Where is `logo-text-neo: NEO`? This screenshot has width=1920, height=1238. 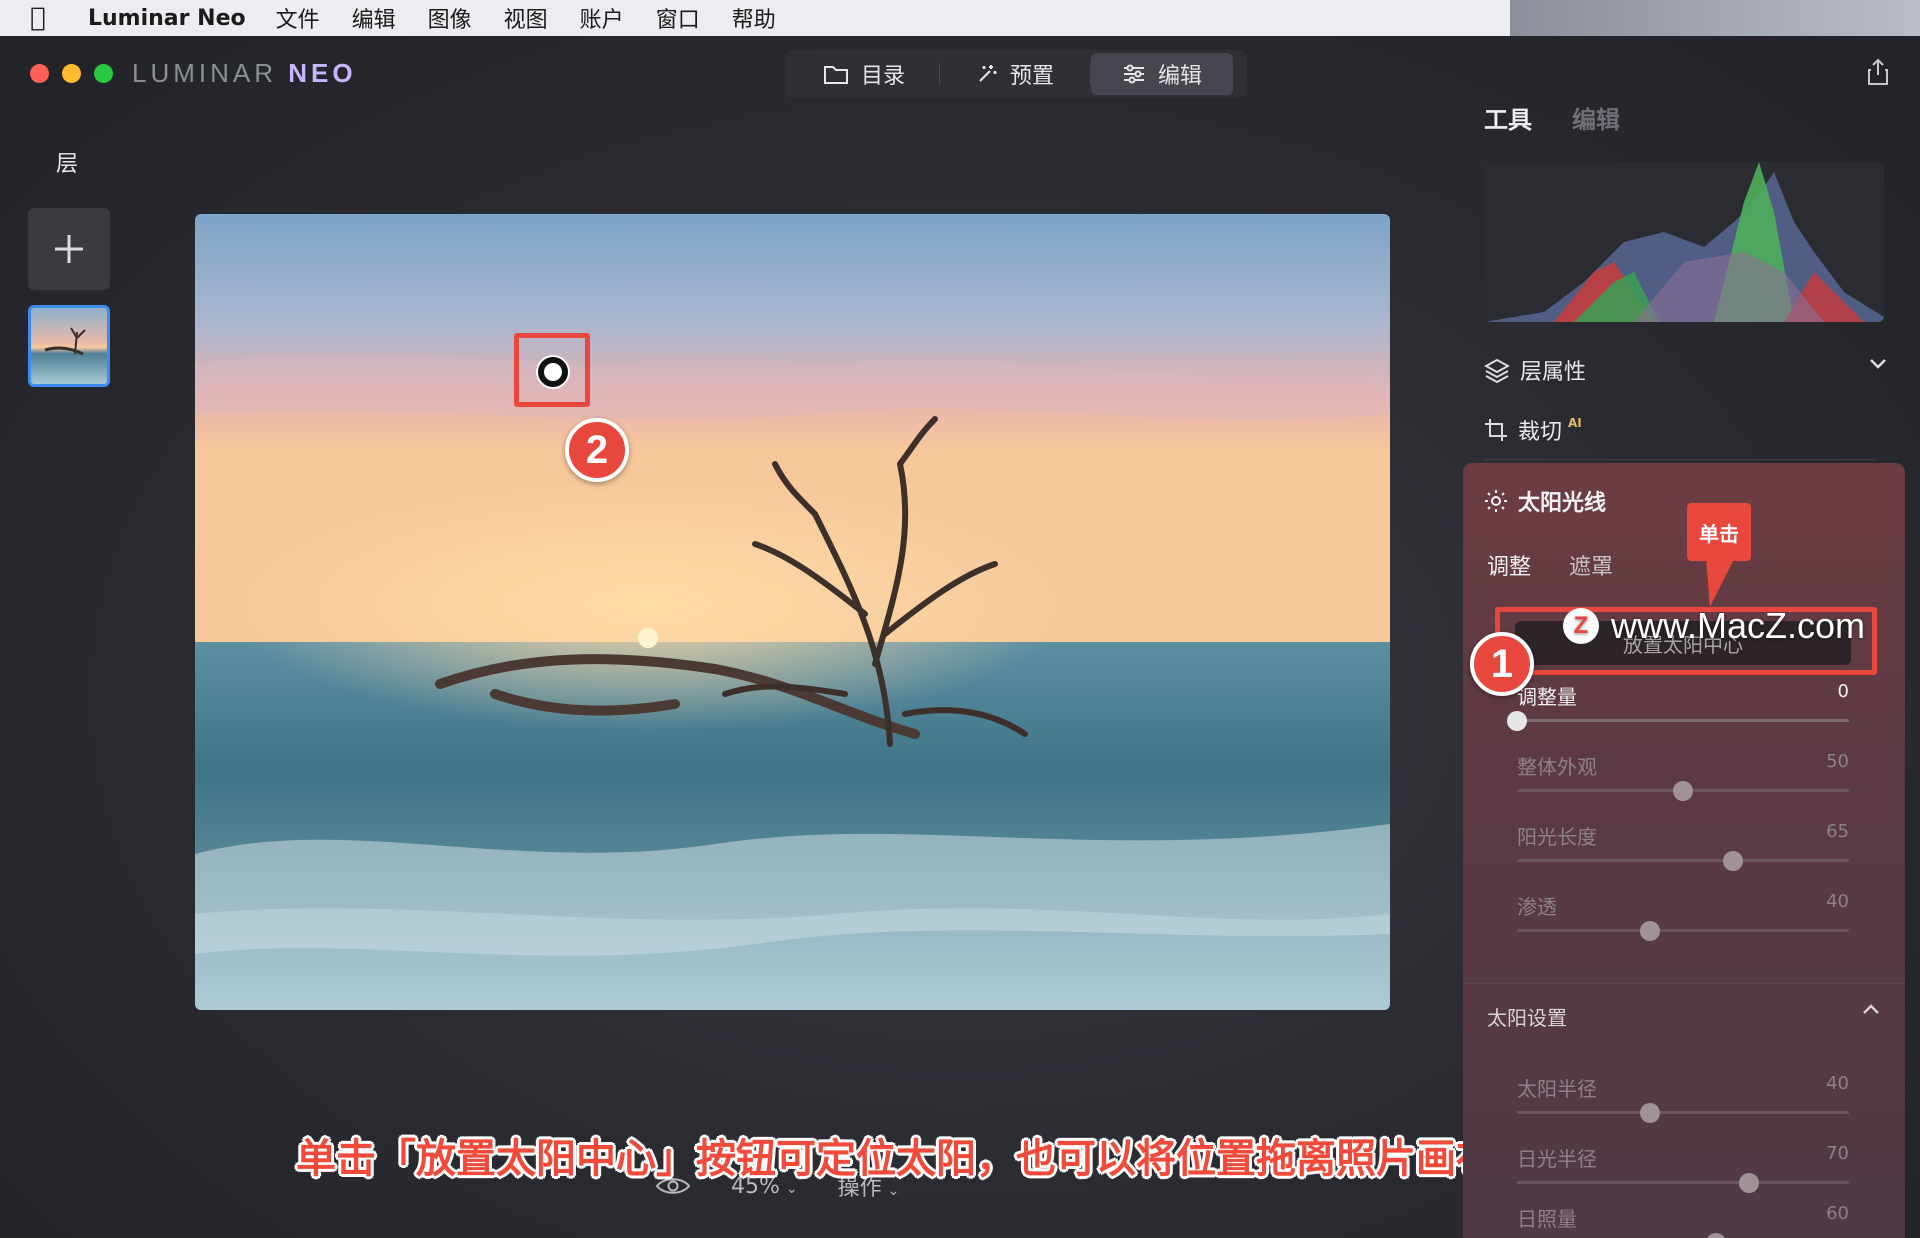
logo-text-neo: NEO is located at coordinates (322, 73).